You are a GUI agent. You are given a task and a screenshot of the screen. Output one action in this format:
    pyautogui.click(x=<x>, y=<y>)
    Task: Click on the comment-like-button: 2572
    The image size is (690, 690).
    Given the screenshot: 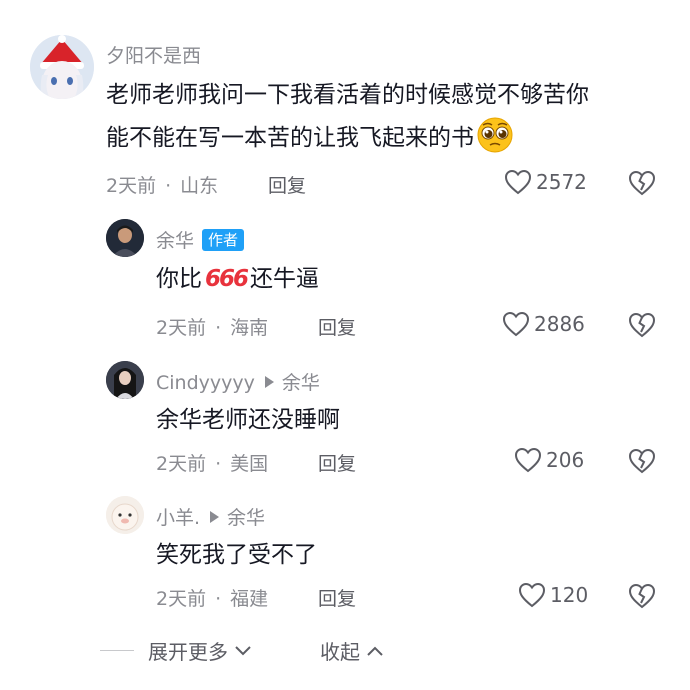 What is the action you would take?
    pyautogui.click(x=545, y=182)
    